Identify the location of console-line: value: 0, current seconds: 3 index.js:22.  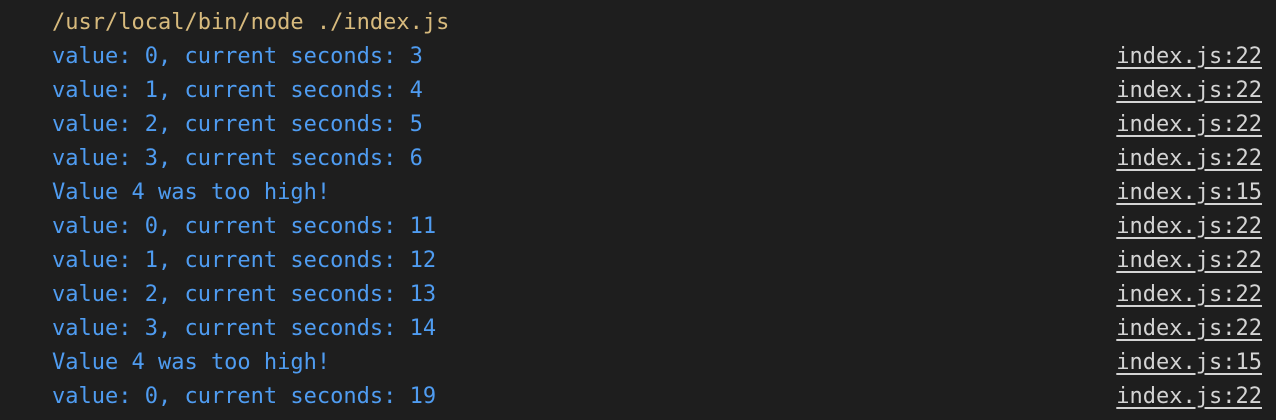
(657, 57).